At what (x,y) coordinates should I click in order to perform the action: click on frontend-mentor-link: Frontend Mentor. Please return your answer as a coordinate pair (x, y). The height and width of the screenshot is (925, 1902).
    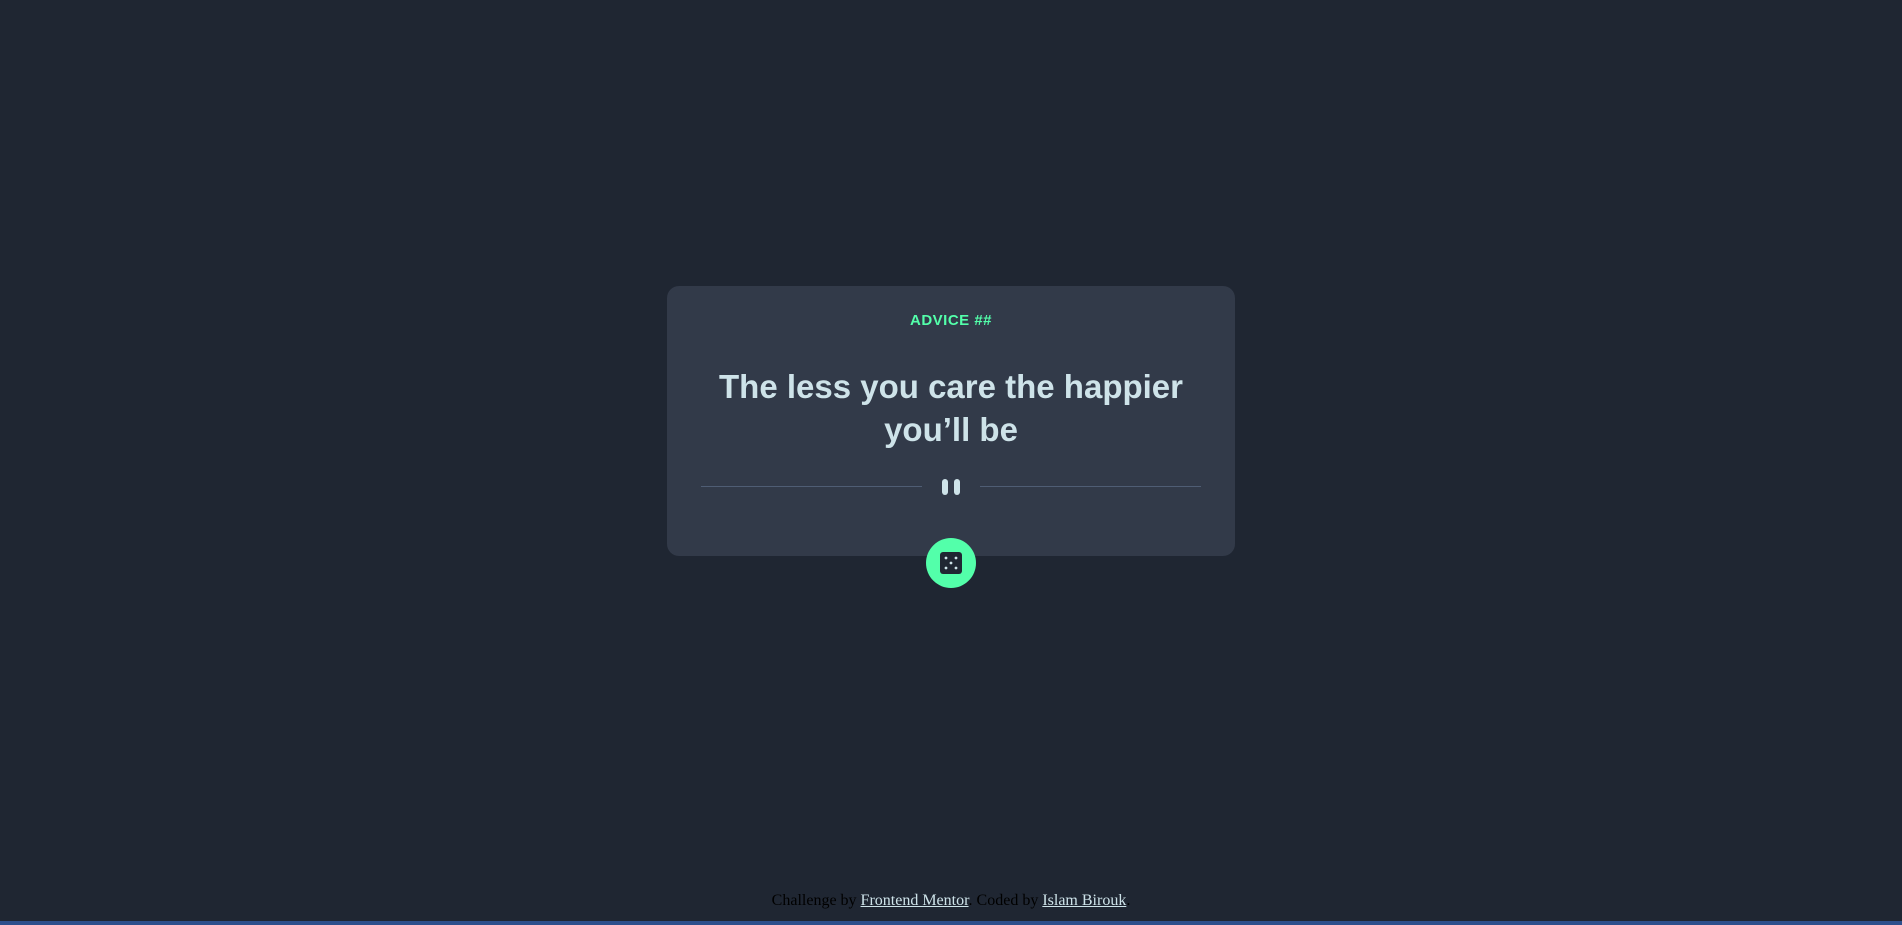
    Looking at the image, I should click on (915, 900).